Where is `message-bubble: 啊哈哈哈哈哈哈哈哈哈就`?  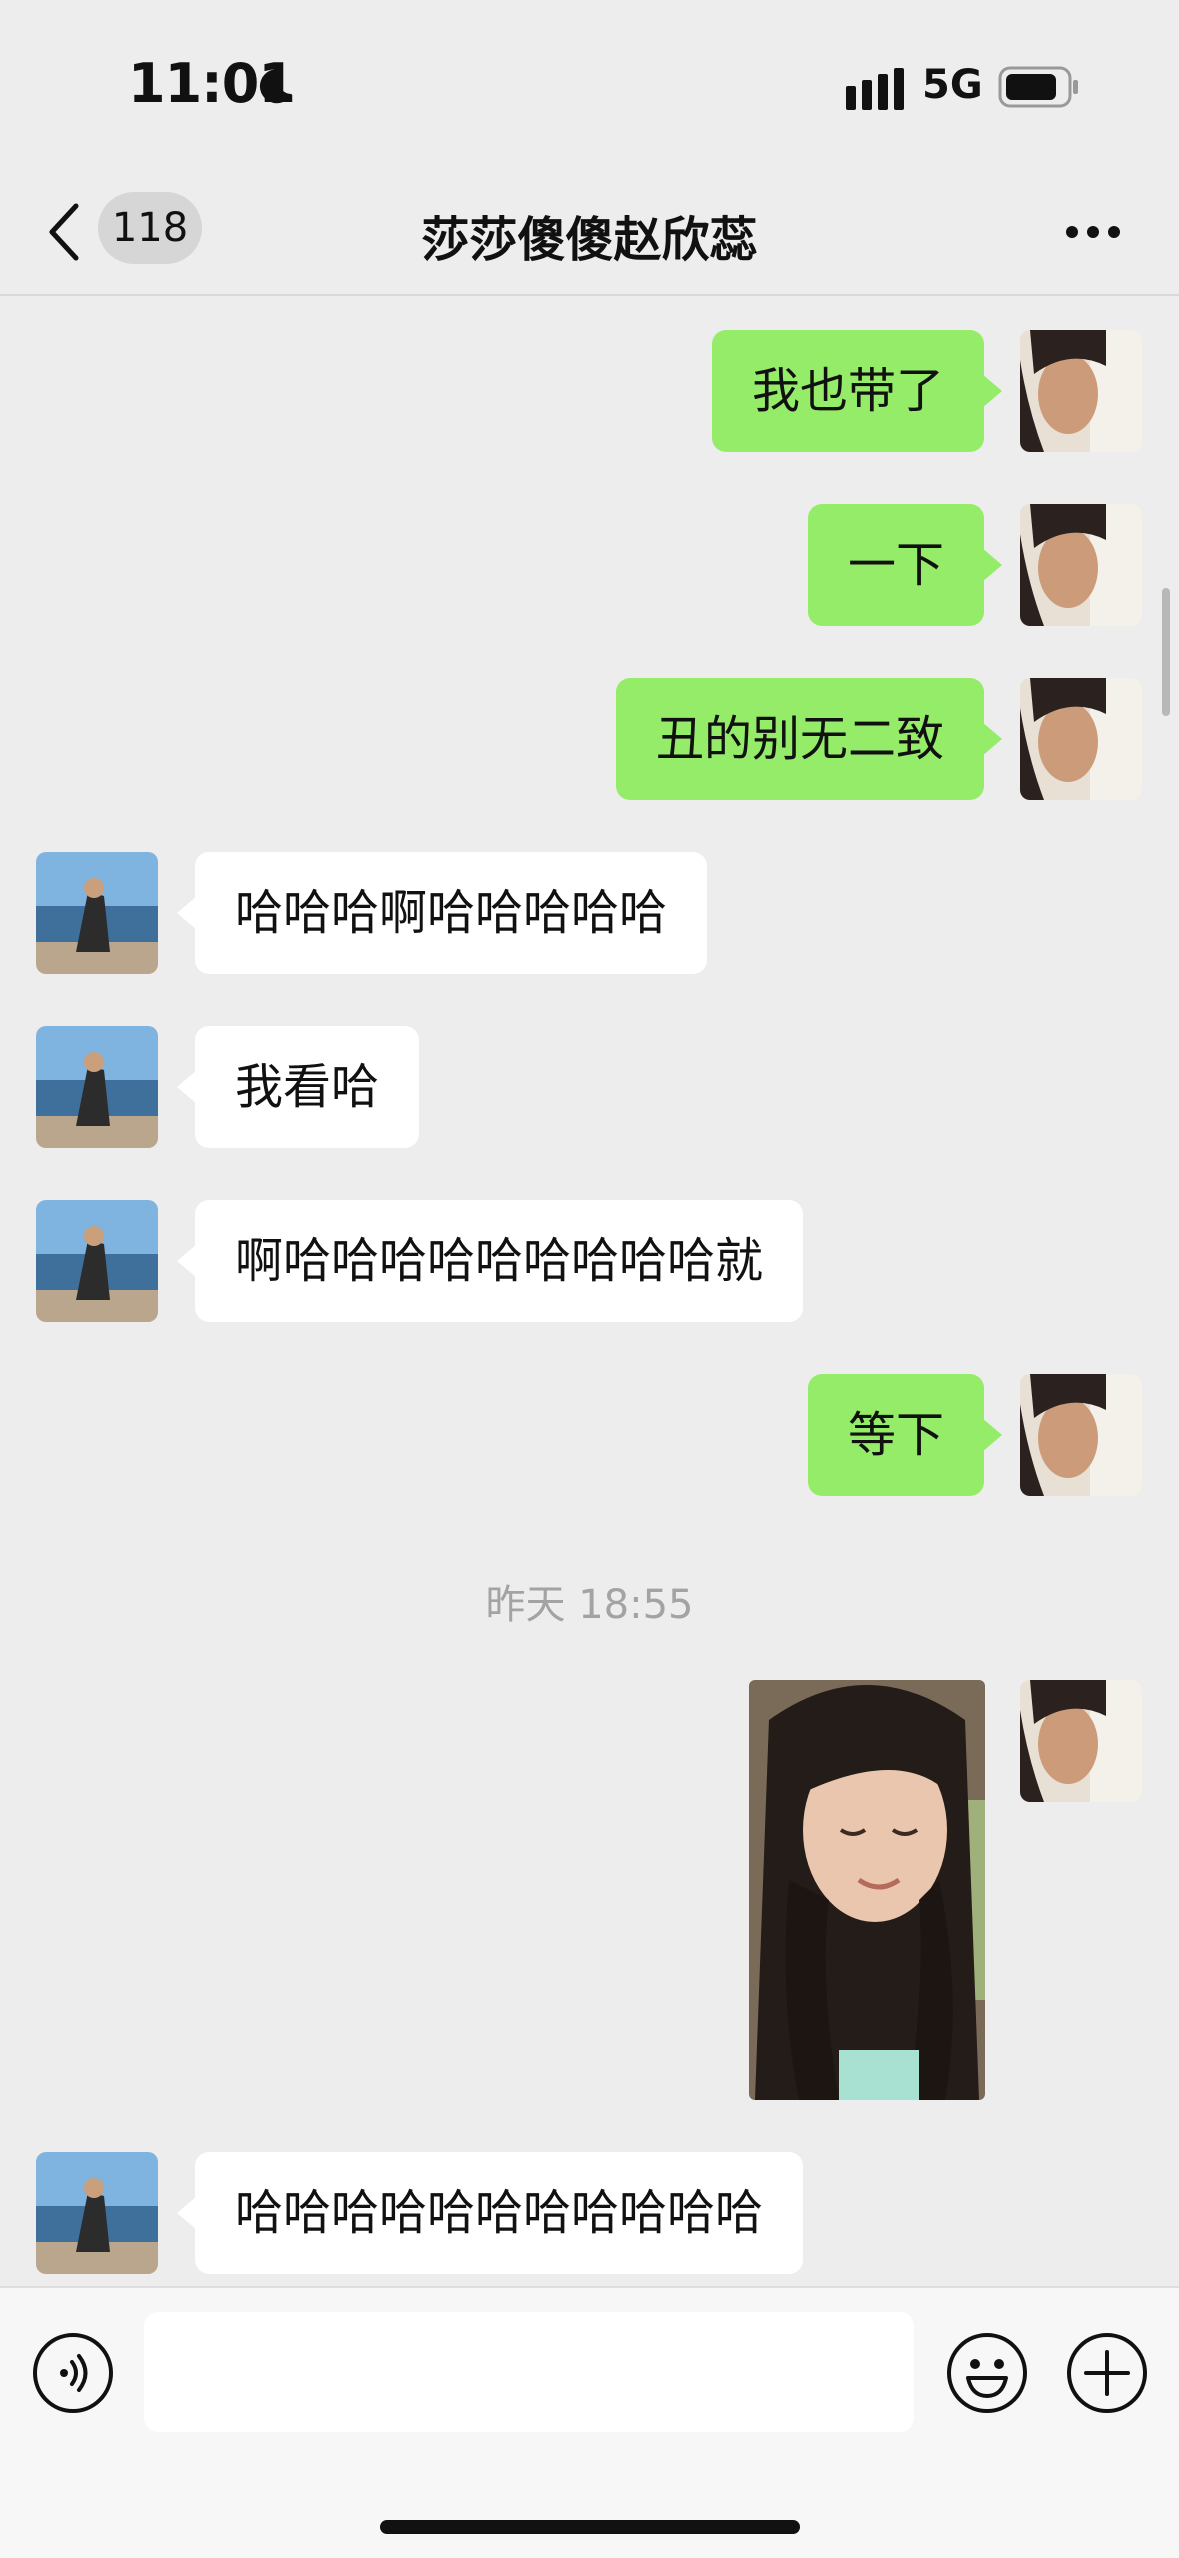 message-bubble: 啊哈哈哈哈哈哈哈哈哈就 is located at coordinates (490, 1261).